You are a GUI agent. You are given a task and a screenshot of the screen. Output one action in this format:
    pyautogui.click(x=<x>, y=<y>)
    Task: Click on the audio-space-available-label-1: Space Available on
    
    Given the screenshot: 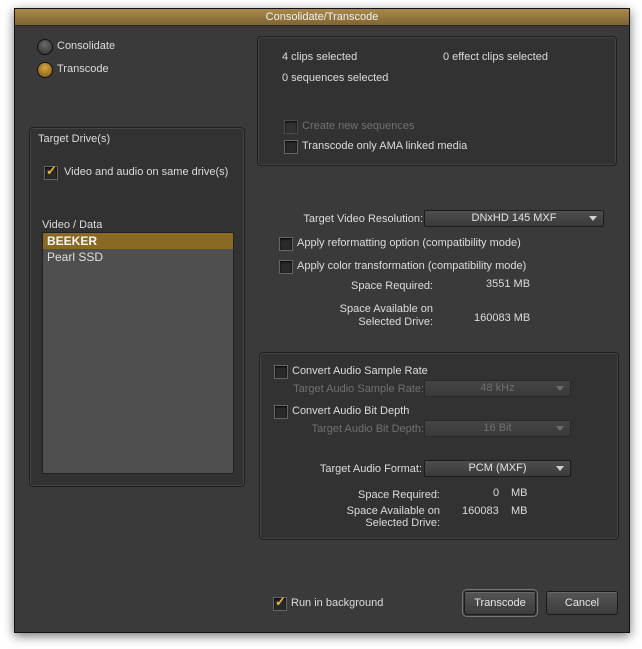 What is the action you would take?
    pyautogui.click(x=393, y=511)
    